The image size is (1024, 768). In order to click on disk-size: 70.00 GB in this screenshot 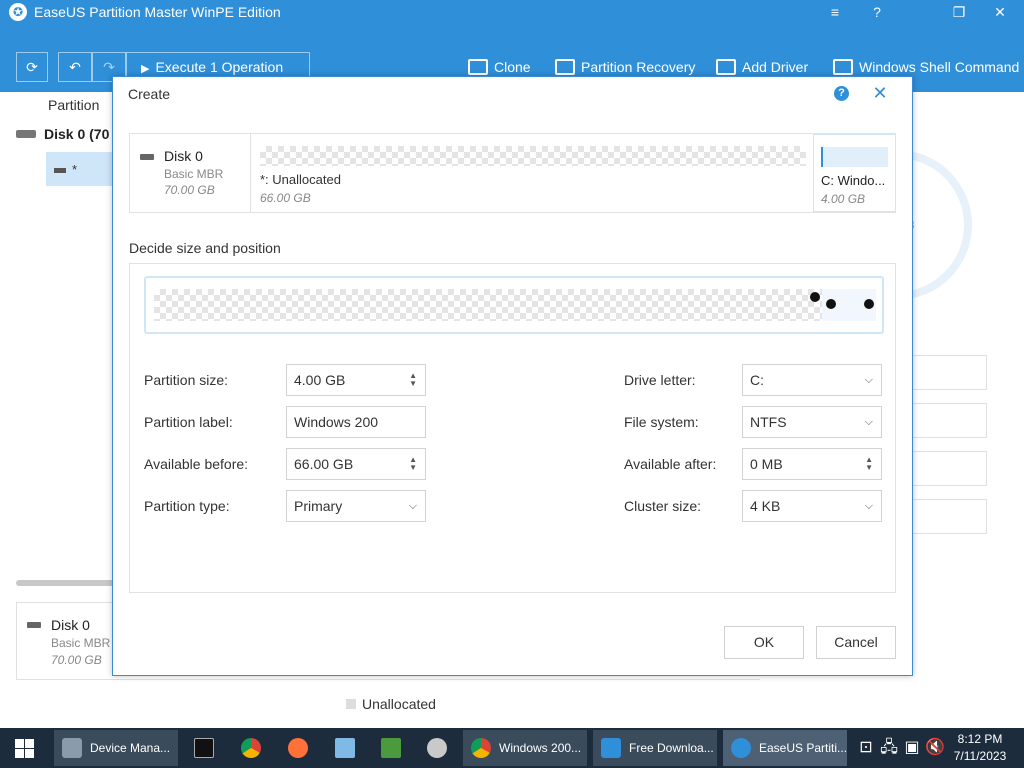, I will do `click(189, 190)`.